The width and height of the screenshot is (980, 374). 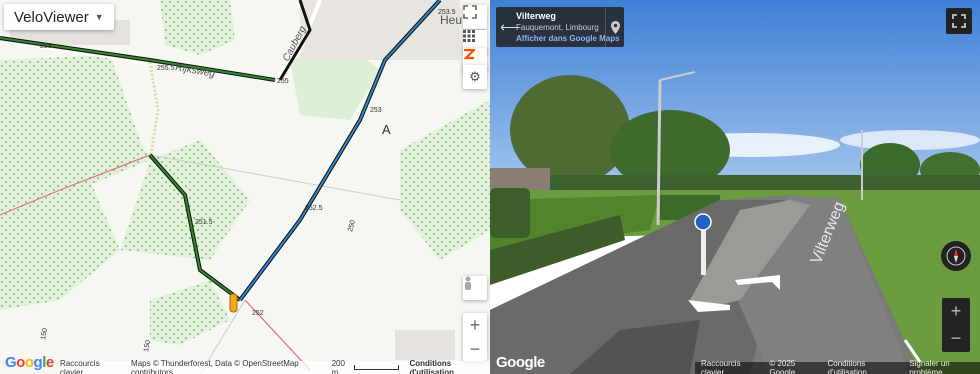 What do you see at coordinates (475, 288) in the screenshot?
I see `pegman-button` at bounding box center [475, 288].